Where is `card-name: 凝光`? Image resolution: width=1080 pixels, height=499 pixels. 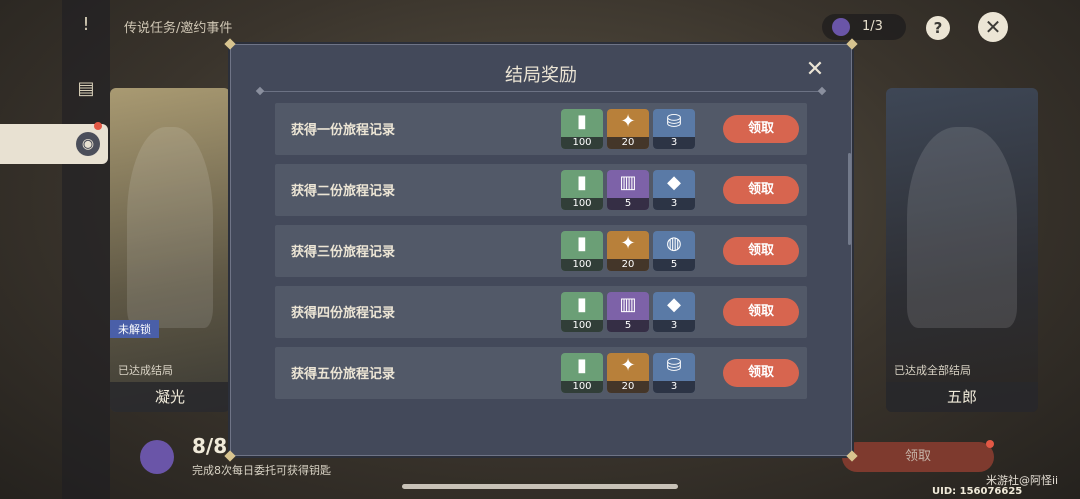 card-name: 凝光 is located at coordinates (170, 397).